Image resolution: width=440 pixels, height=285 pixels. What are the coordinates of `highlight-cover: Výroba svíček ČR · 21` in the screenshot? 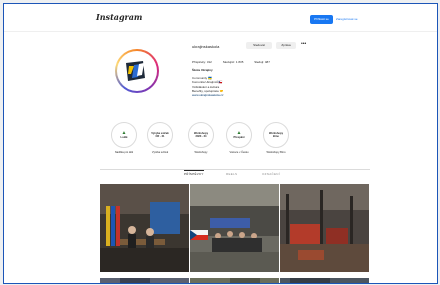 It's located at (160, 135).